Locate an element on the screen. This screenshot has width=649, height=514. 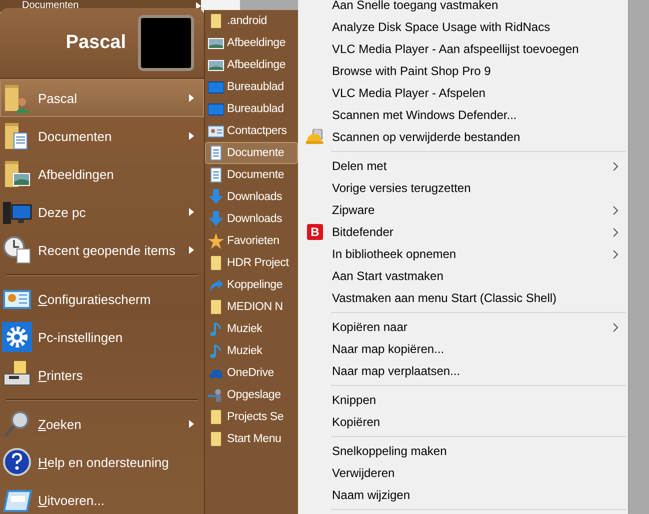
menu-item-label: Recent geopende items is located at coordinates (107, 250).